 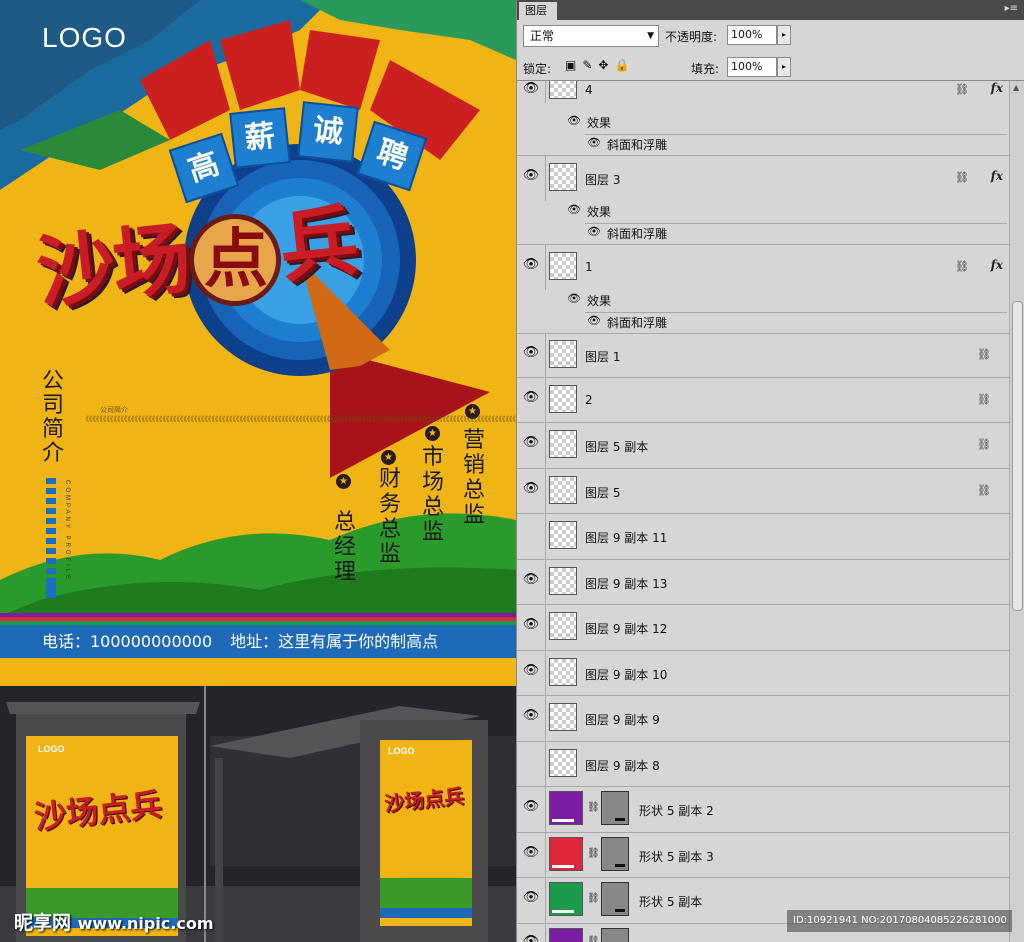 What do you see at coordinates (260, 138) in the screenshot?
I see `banner-char-2: 薪` at bounding box center [260, 138].